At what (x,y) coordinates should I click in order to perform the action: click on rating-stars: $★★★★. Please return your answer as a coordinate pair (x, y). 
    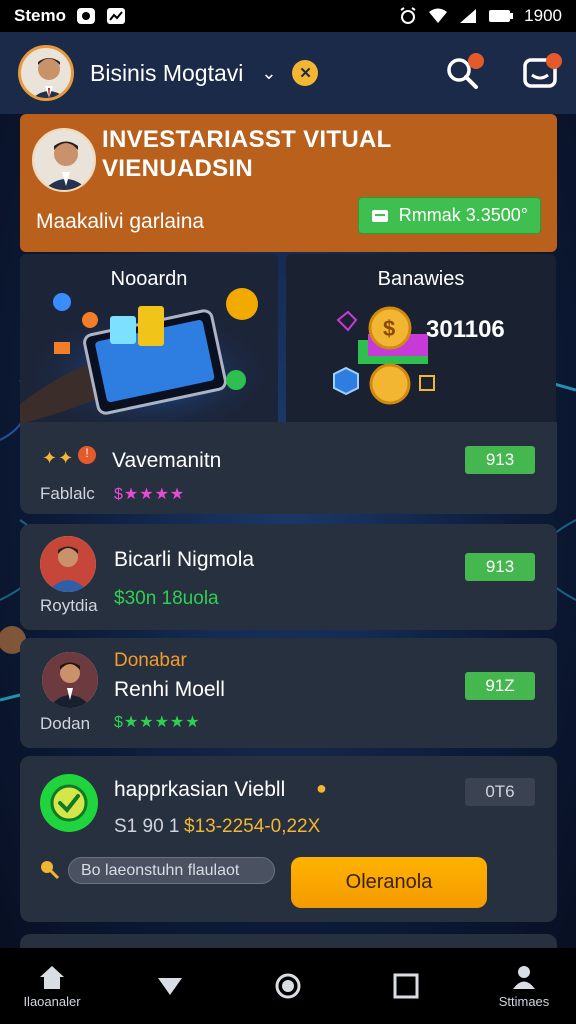
    Looking at the image, I should click on (150, 494).